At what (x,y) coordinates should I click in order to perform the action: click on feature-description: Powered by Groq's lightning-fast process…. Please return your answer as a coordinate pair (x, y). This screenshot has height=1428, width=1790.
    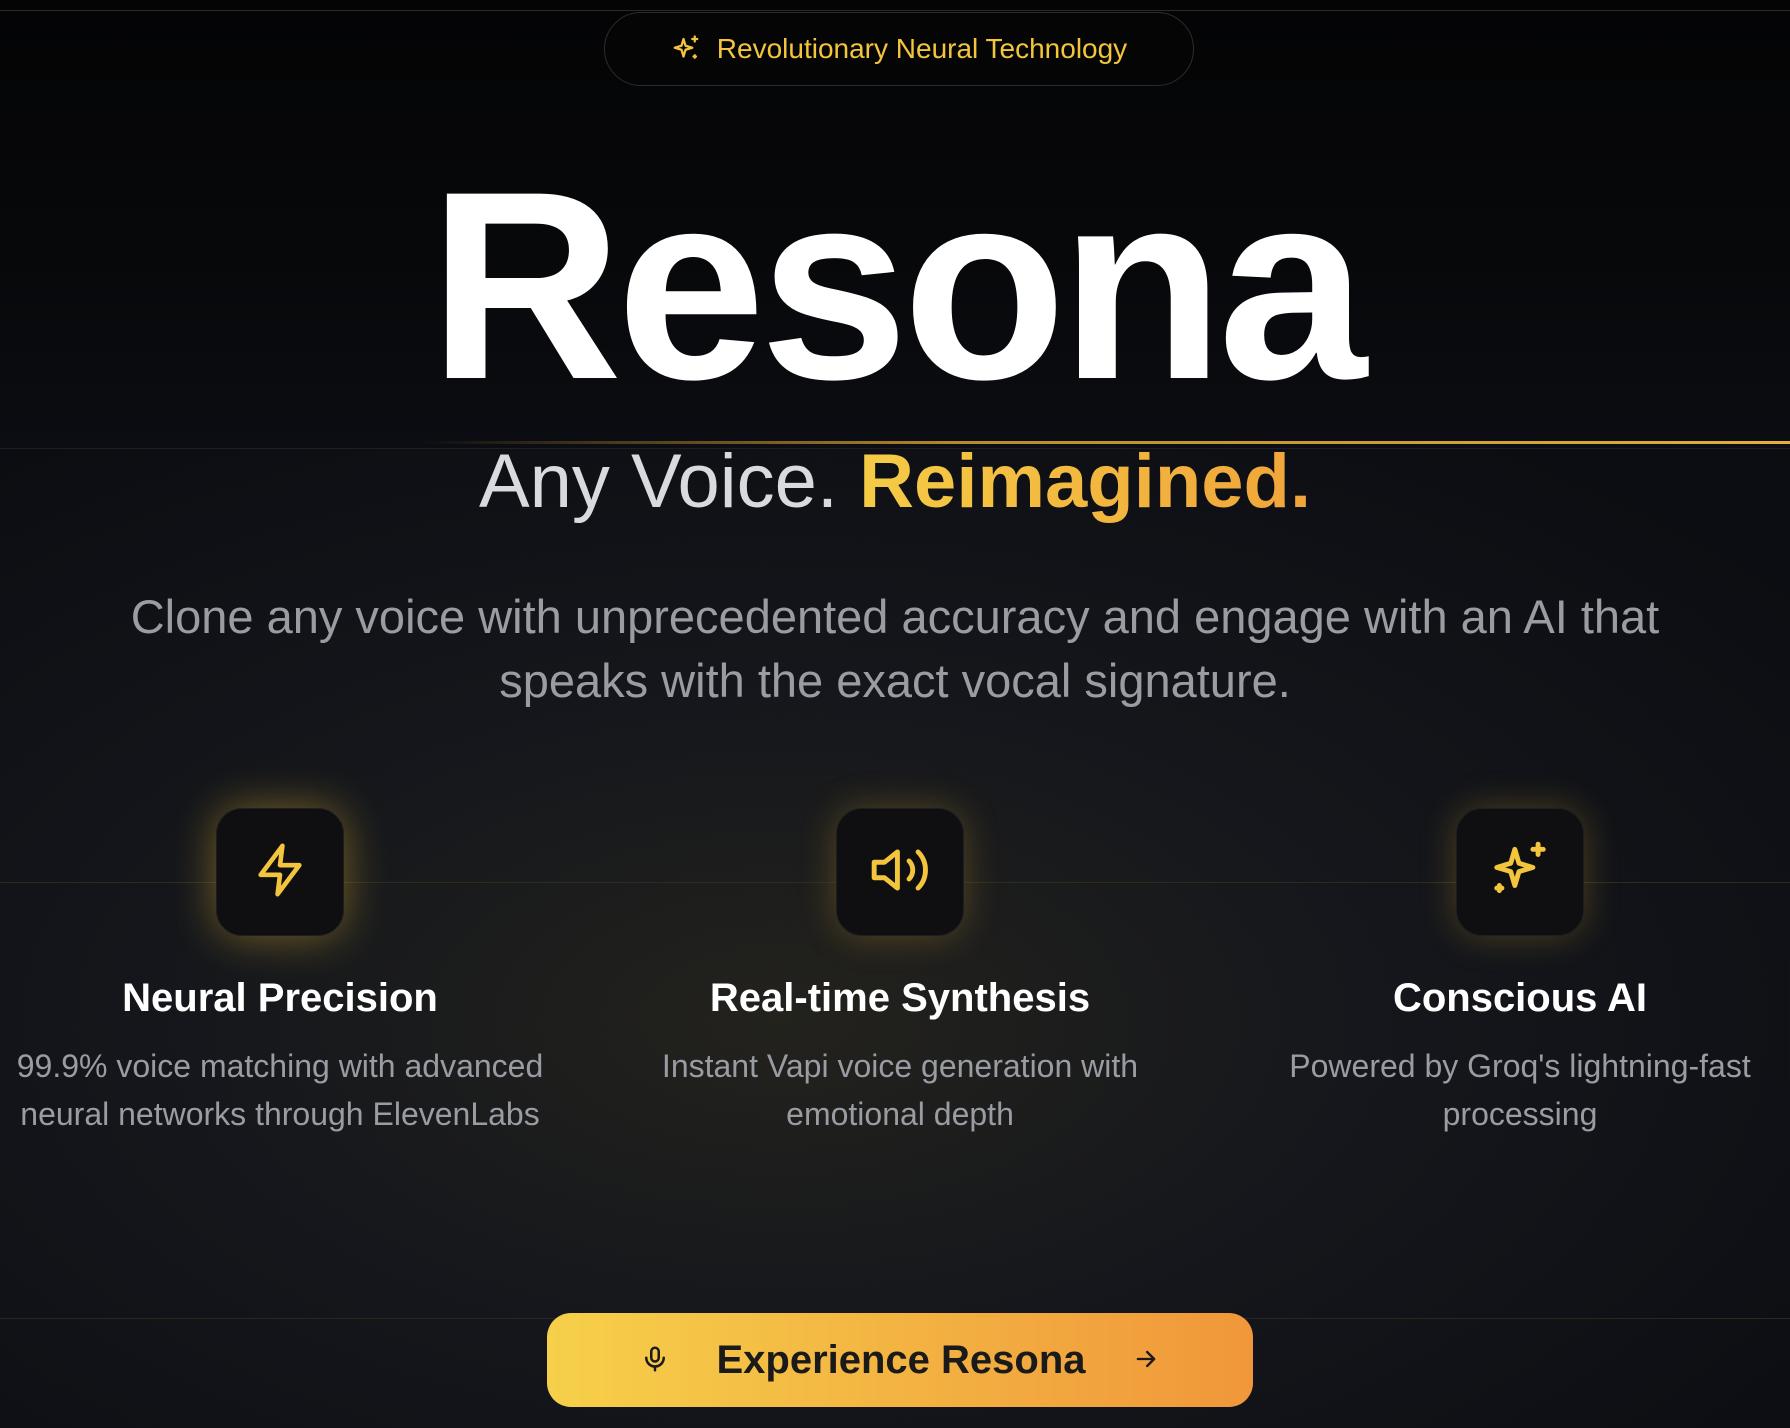
    Looking at the image, I should click on (1520, 1090).